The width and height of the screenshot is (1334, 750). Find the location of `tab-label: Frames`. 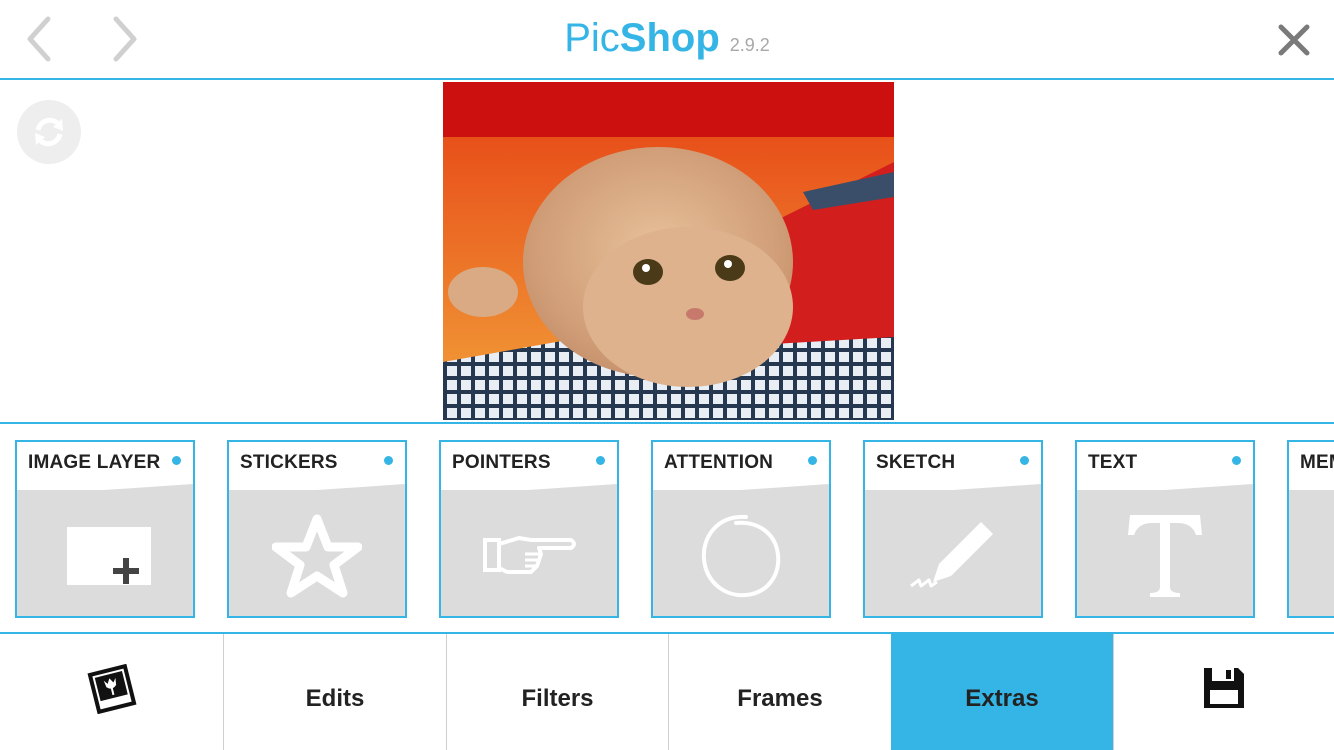

tab-label: Frames is located at coordinates (780, 698).